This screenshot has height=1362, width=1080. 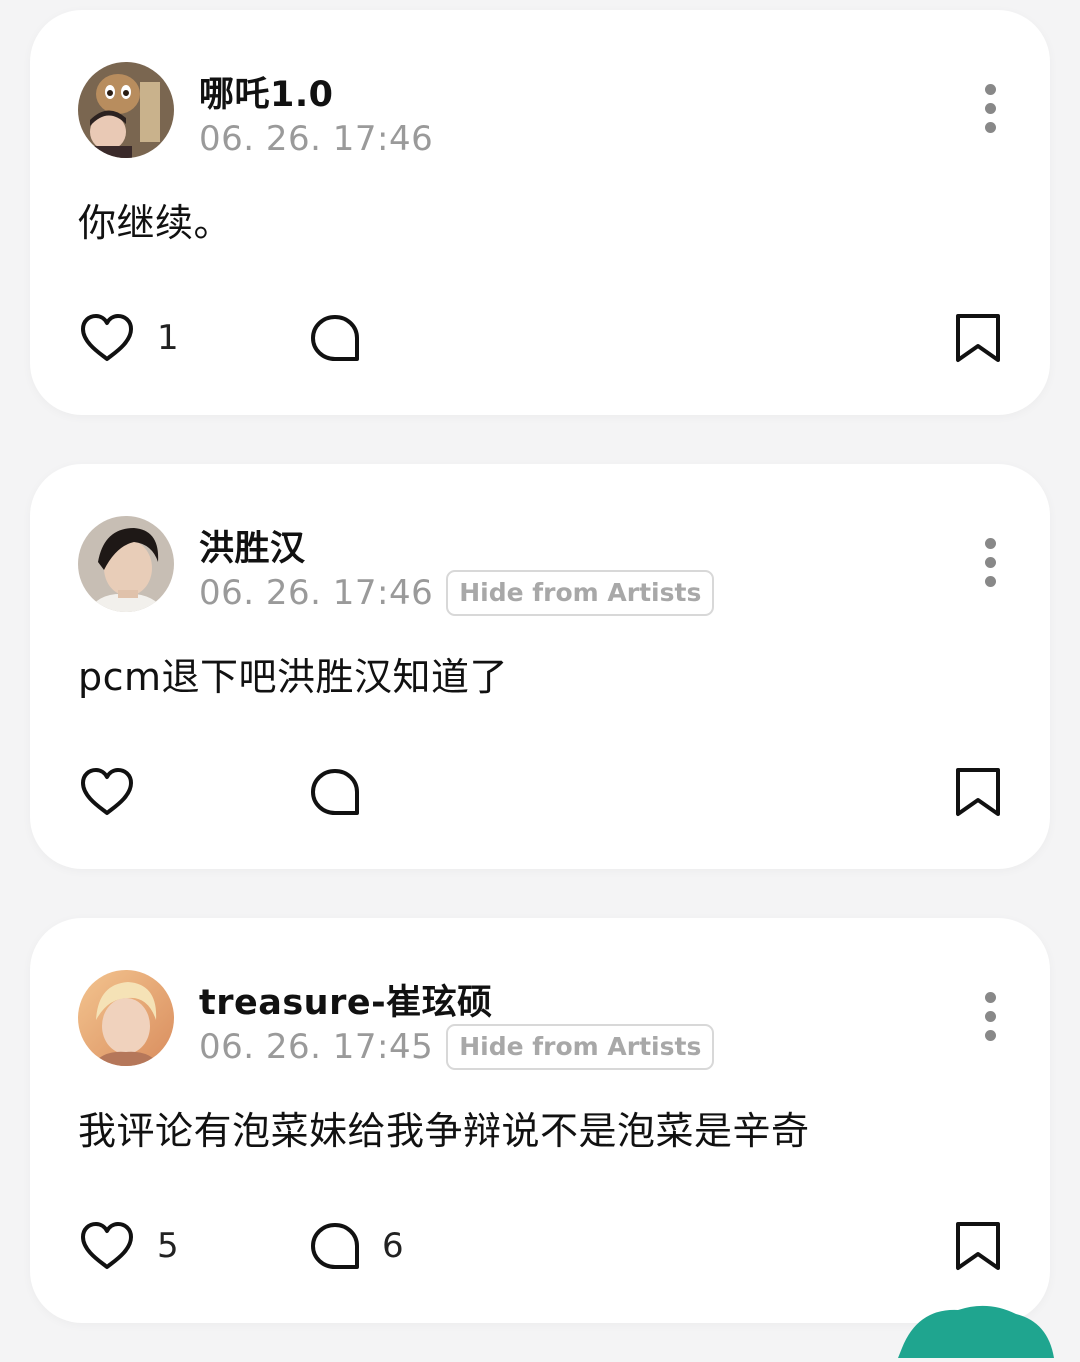 What do you see at coordinates (316, 1047) in the screenshot?
I see `timestamp: 06. 26. 17:45` at bounding box center [316, 1047].